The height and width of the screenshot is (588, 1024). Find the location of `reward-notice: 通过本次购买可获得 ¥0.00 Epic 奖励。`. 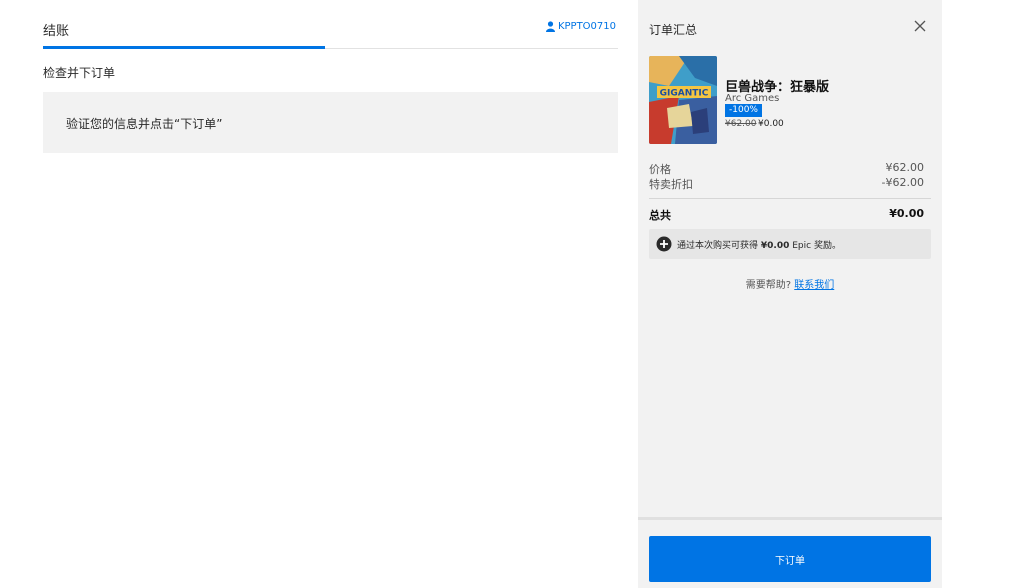

reward-notice: 通过本次购买可获得 ¥0.00 Epic 奖励。 is located at coordinates (790, 244).